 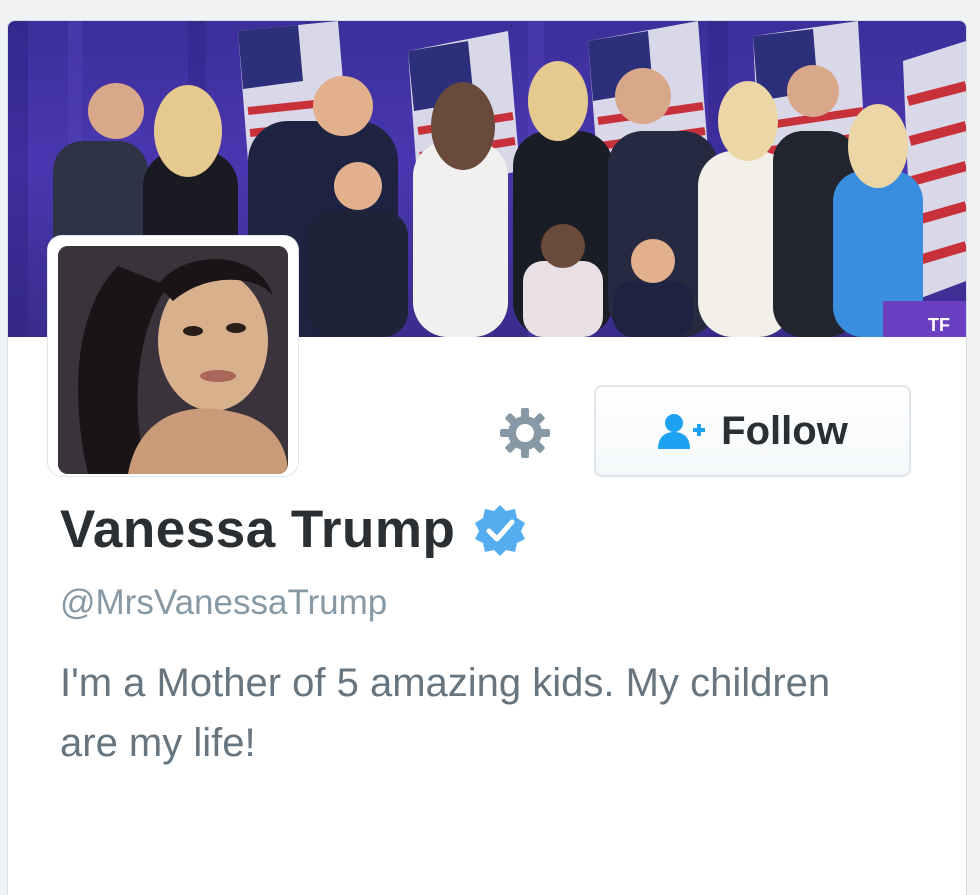 I want to click on add-user-icon, so click(x=682, y=431).